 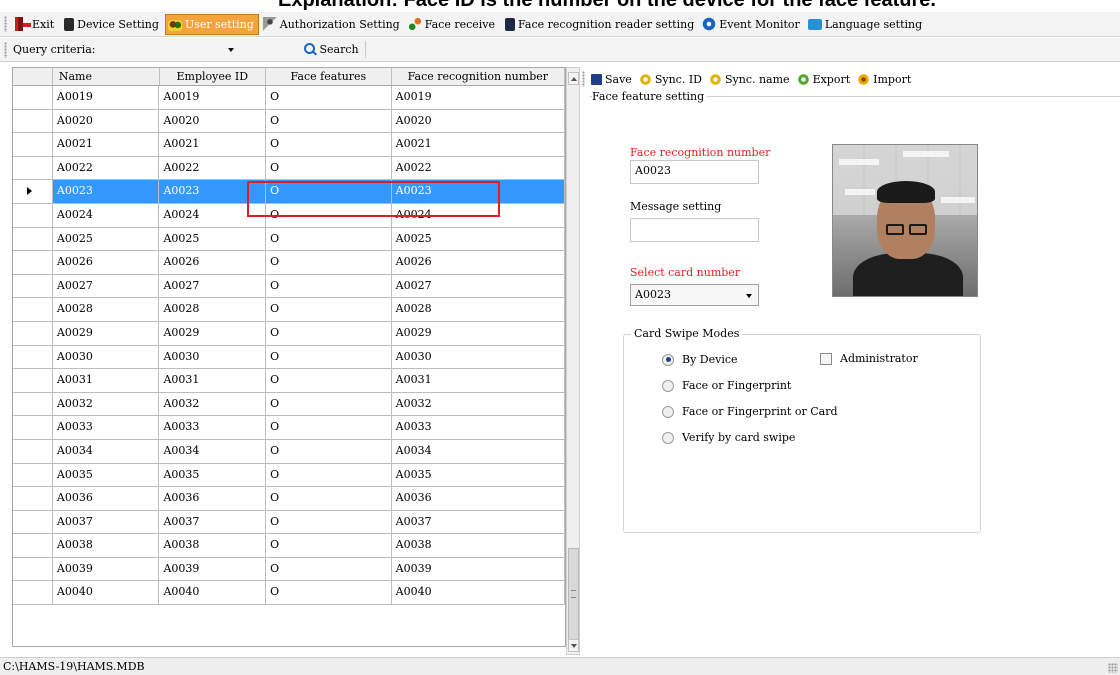 I want to click on export-button: Export, so click(x=823, y=79).